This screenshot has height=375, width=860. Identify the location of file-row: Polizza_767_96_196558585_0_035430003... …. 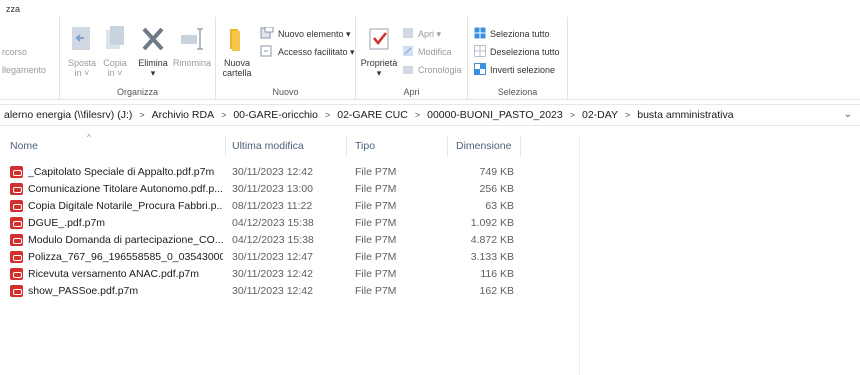
(290, 257).